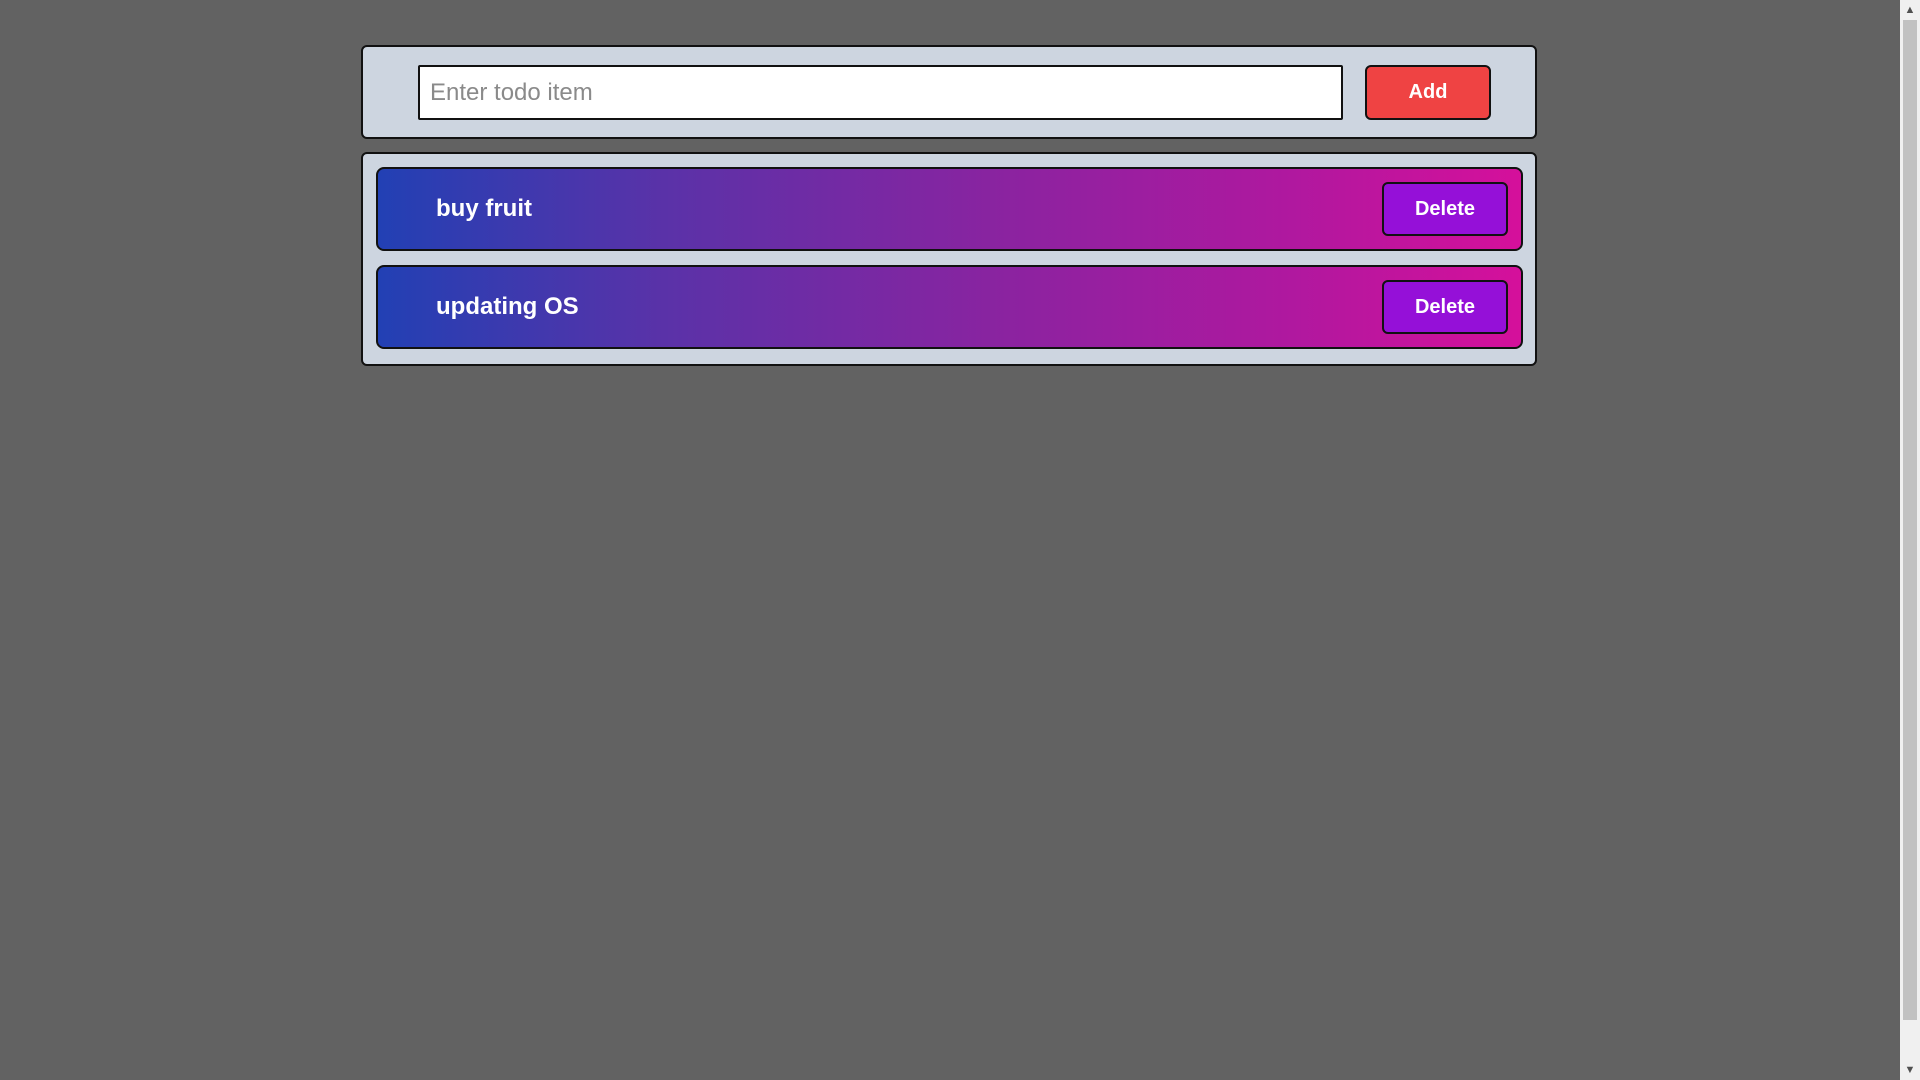 This screenshot has height=1080, width=1920. I want to click on add-button: Add, so click(1428, 92).